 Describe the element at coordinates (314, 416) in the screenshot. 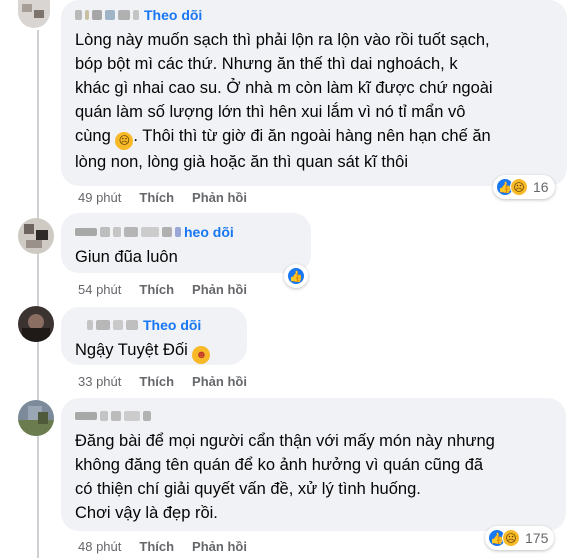

I see `comment-author` at that location.